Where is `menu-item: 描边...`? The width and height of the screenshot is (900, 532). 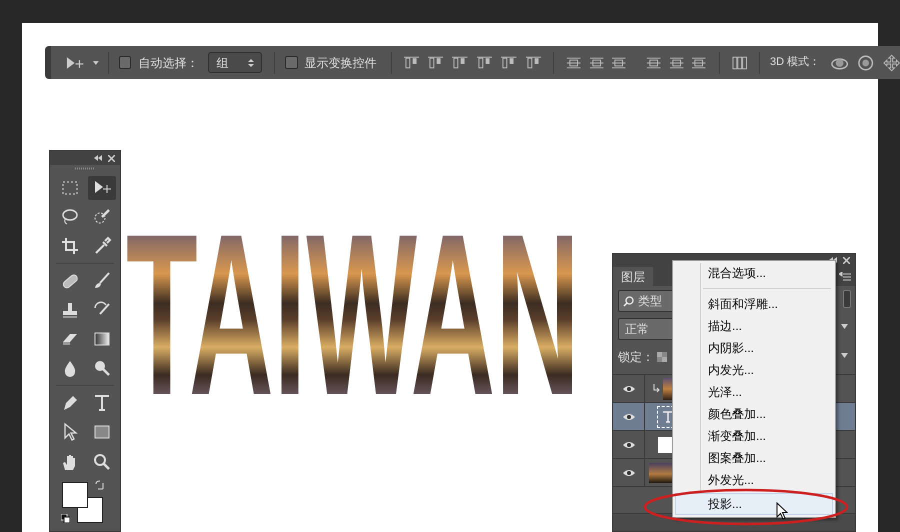 menu-item: 描边... is located at coordinates (754, 326).